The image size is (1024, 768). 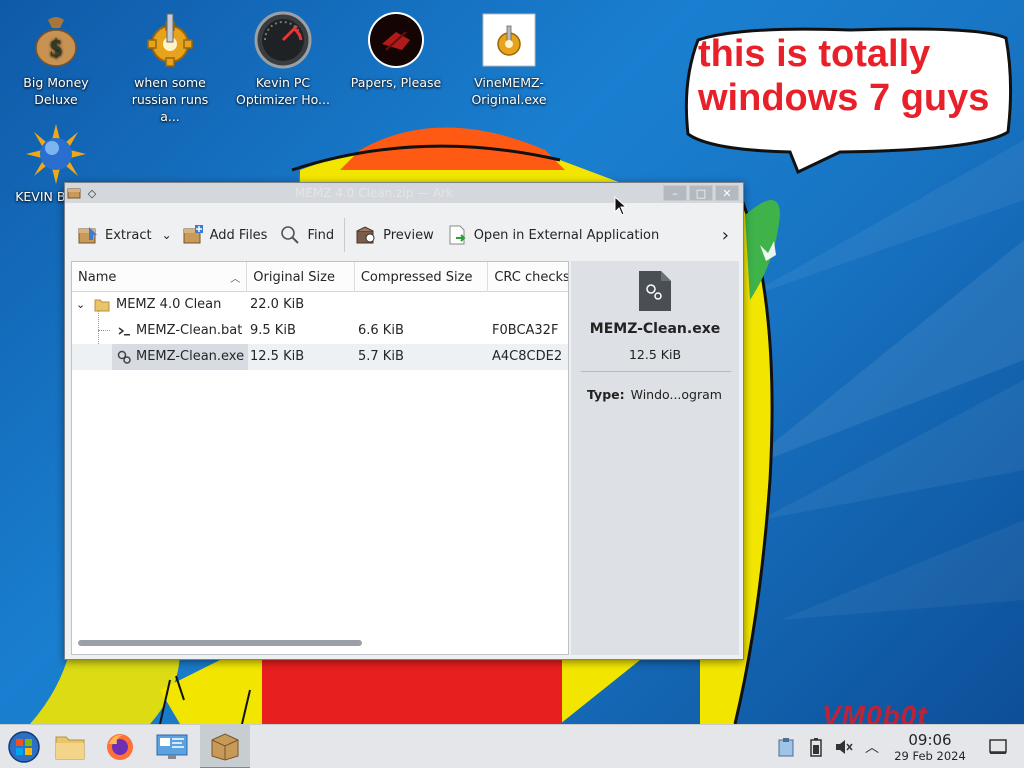 What do you see at coordinates (701, 193) in the screenshot?
I see `maximize-button: □` at bounding box center [701, 193].